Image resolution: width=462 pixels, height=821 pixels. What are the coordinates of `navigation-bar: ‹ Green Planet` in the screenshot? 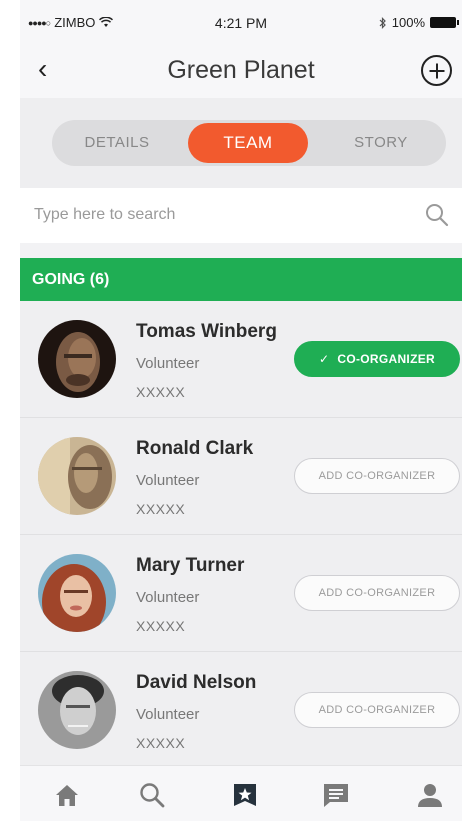 It's located at (241, 71).